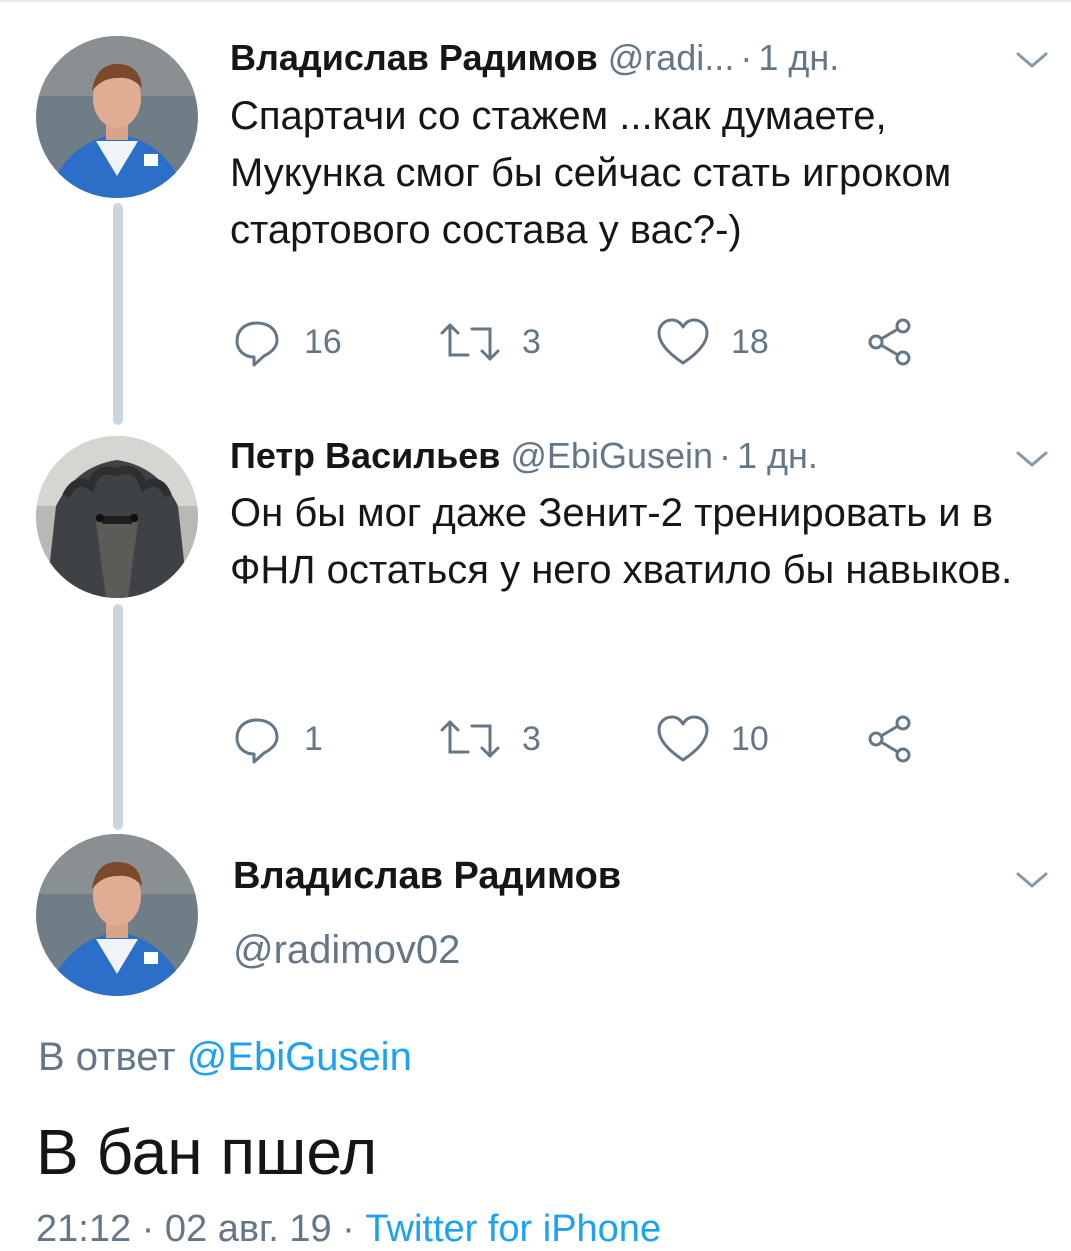 This screenshot has height=1251, width=1071. I want to click on reply-button: 16, so click(286, 342).